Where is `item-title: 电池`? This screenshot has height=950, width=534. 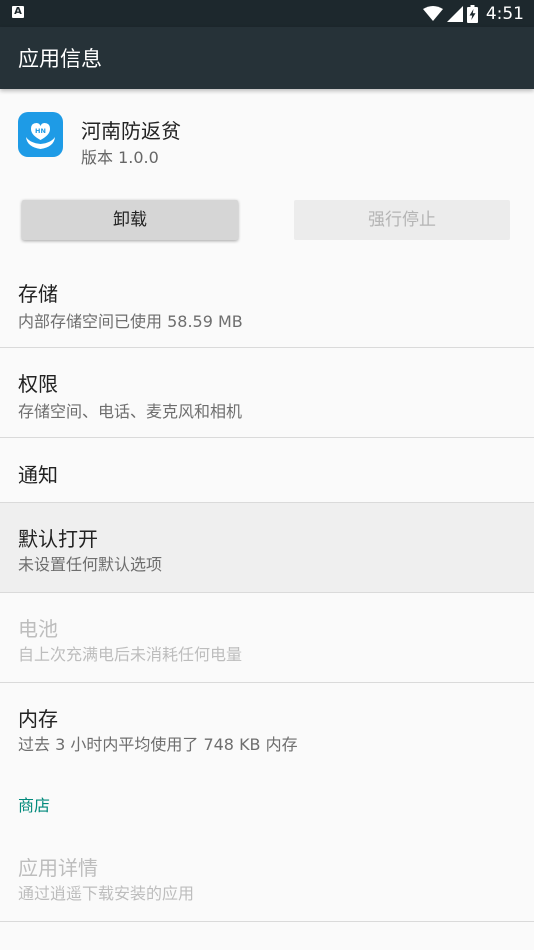 item-title: 电池 is located at coordinates (38, 629).